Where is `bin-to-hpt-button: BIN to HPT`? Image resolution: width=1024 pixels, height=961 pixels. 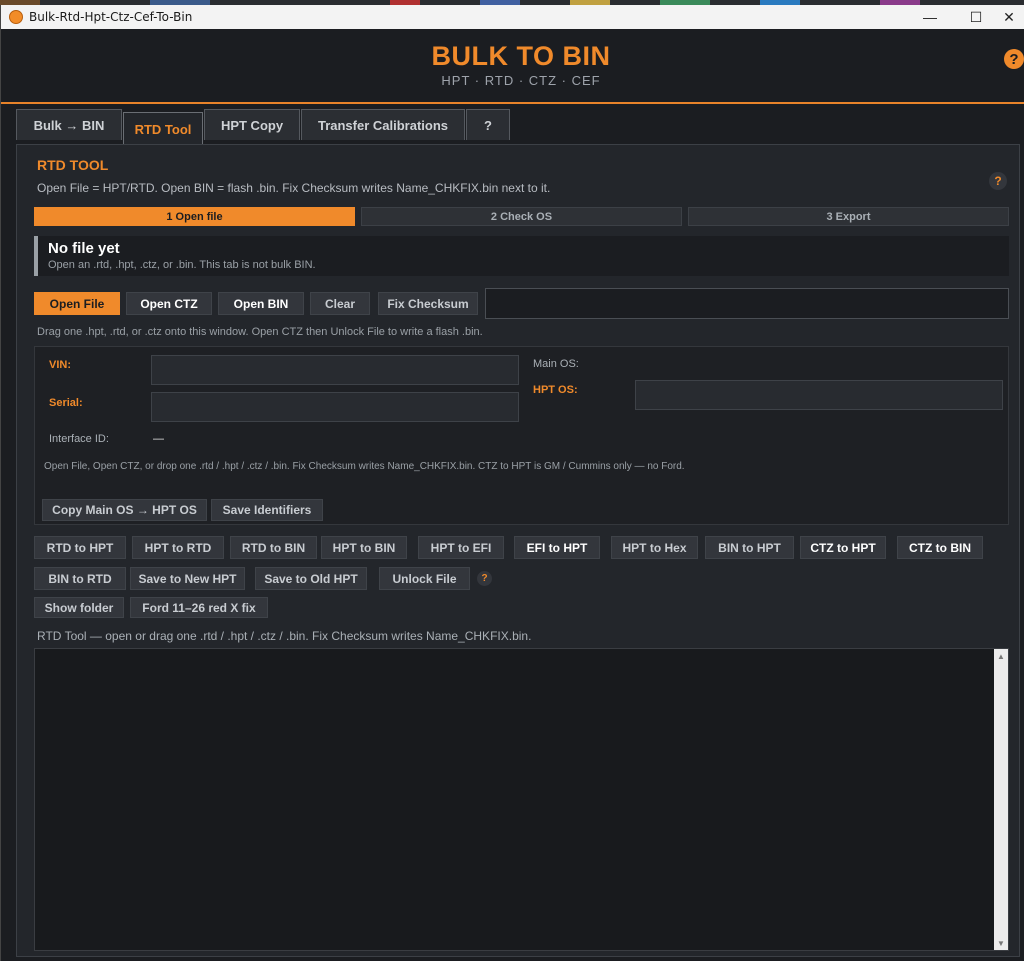 bin-to-hpt-button: BIN to HPT is located at coordinates (749, 547).